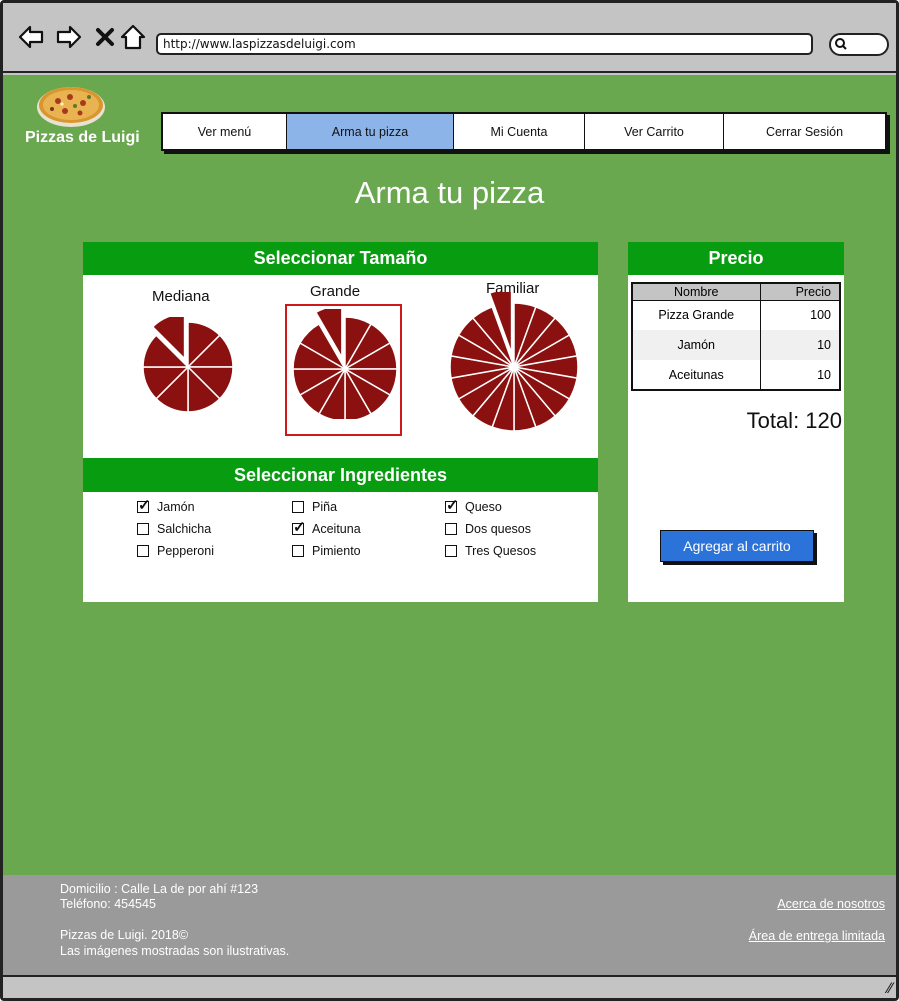 The image size is (899, 1001). I want to click on pizza-familiar-option, so click(515, 362).